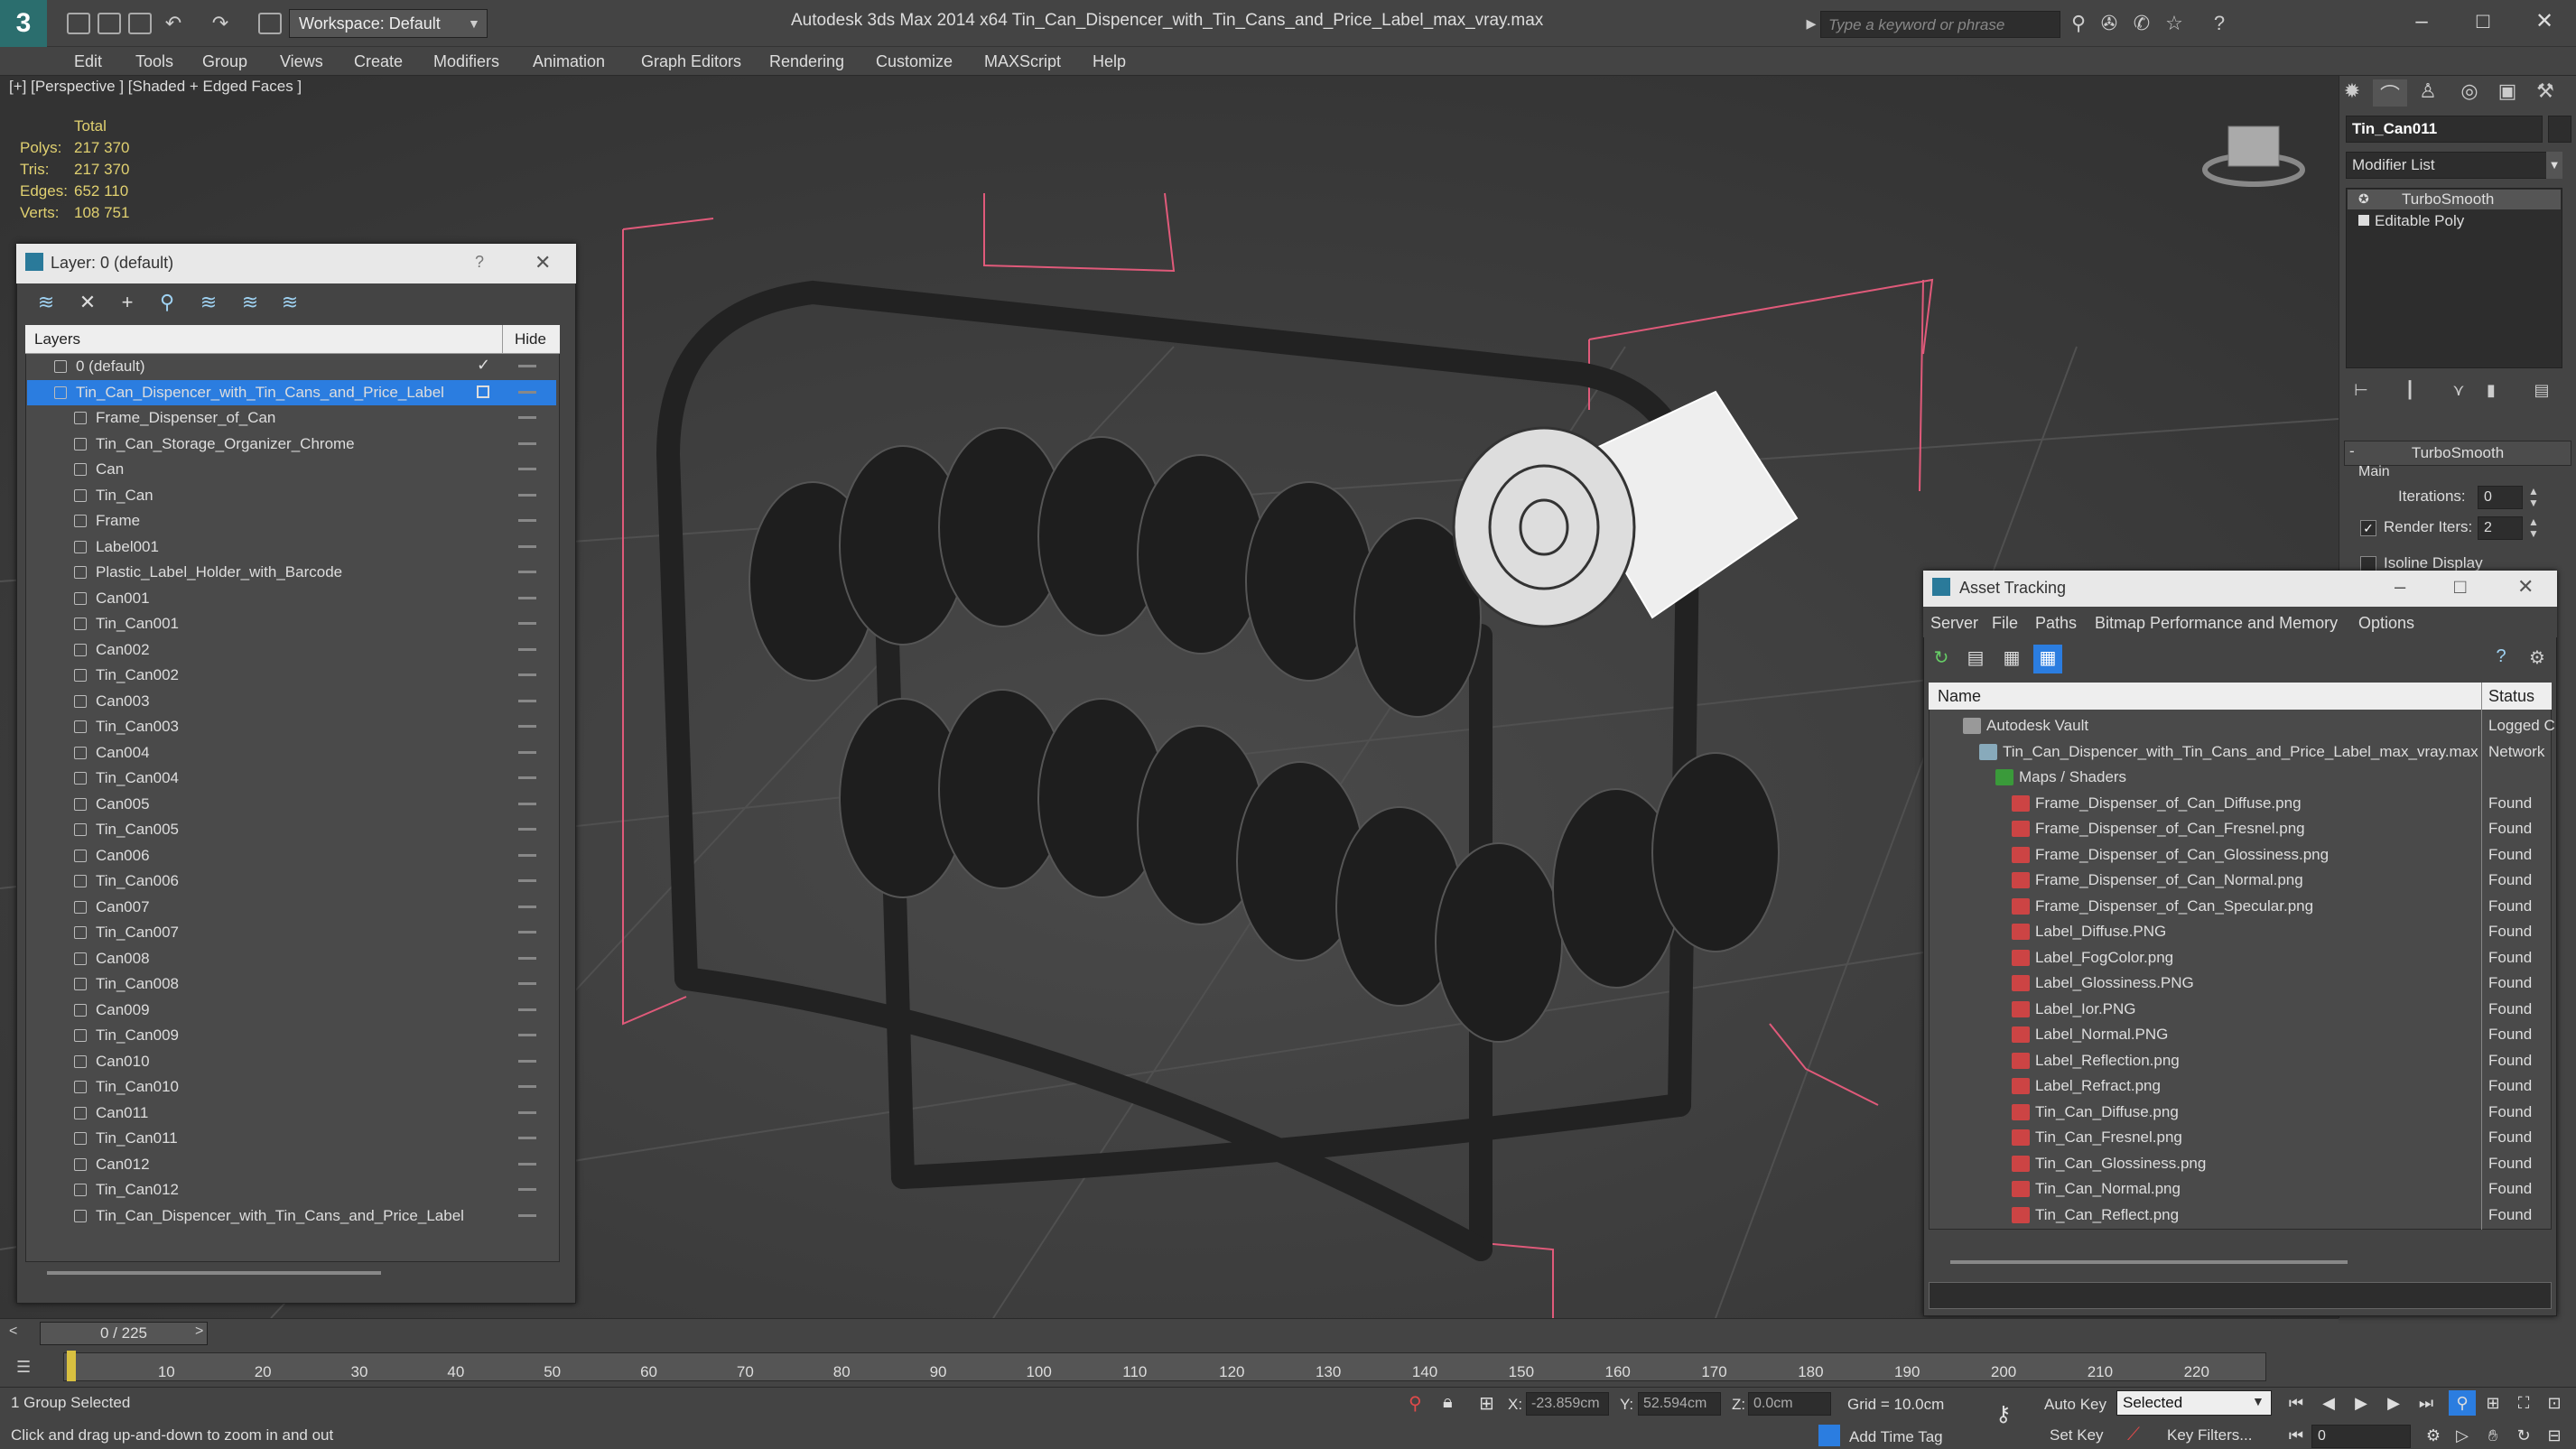  I want to click on asset-menu-bitmap-performance: Bitmap Performance and Memory, so click(2216, 623).